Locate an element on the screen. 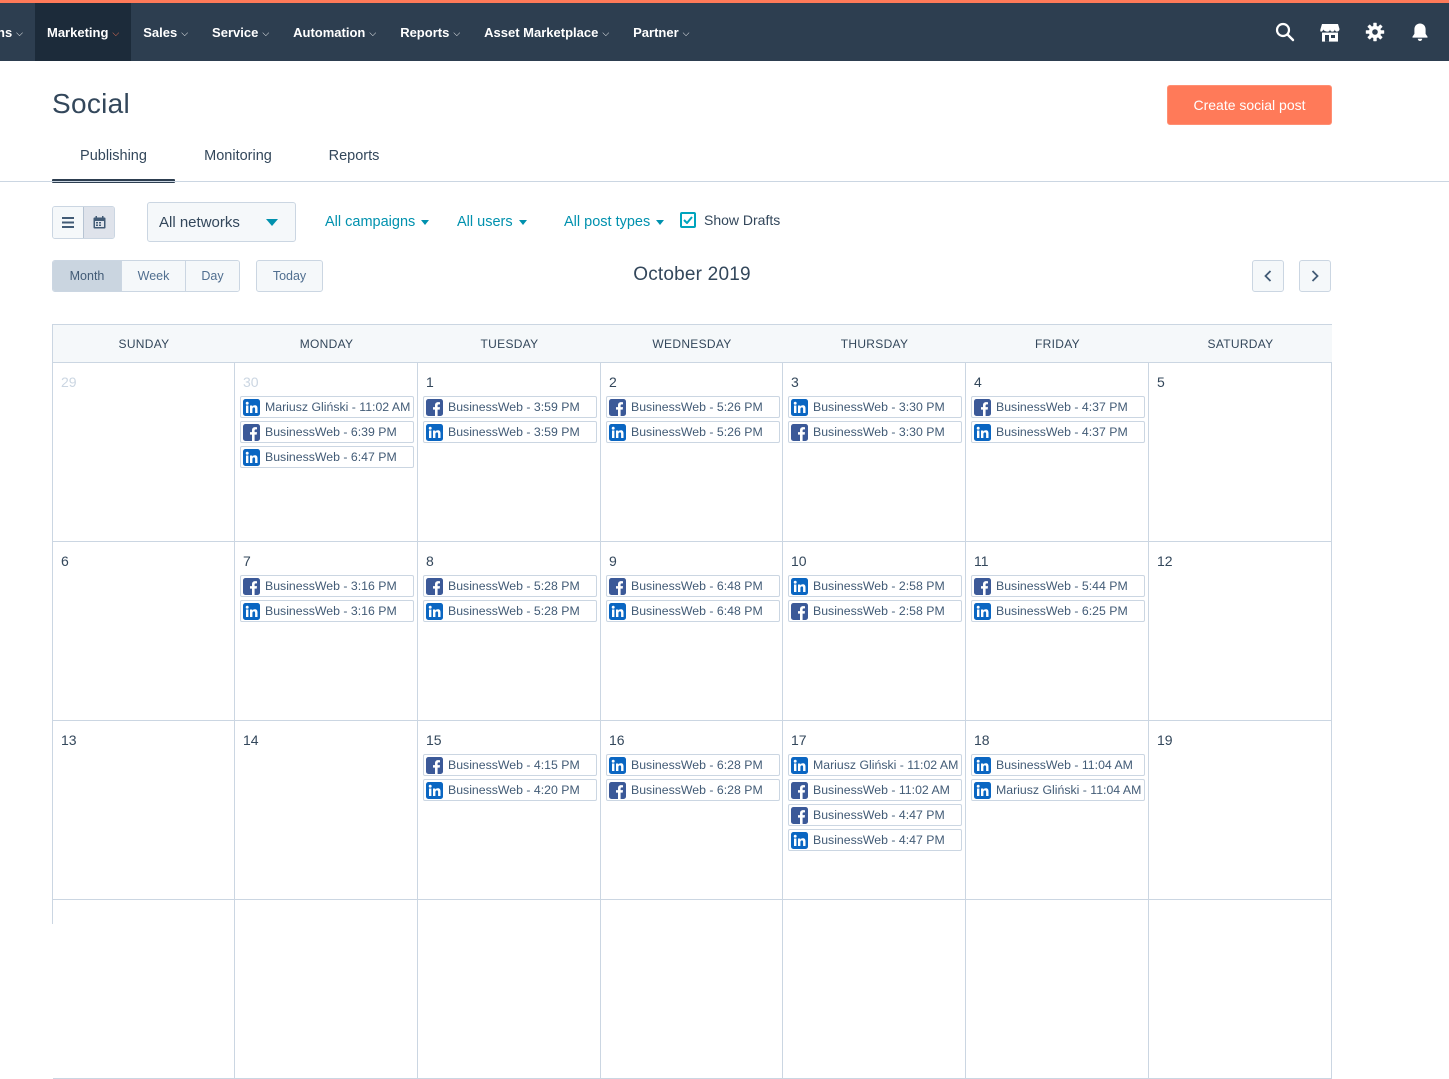 The image size is (1449, 1079). search-icon is located at coordinates (1285, 32).